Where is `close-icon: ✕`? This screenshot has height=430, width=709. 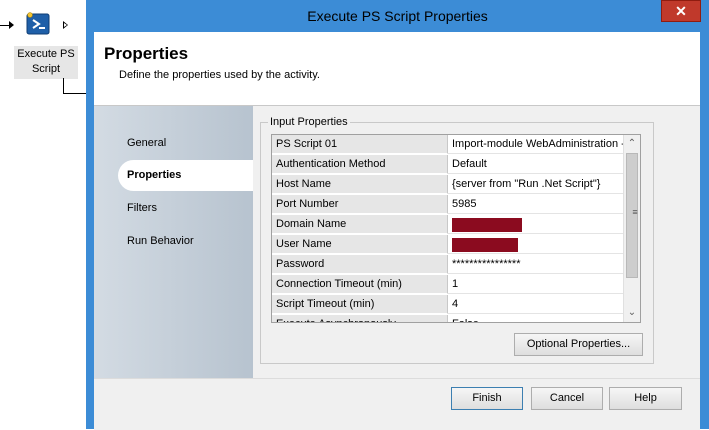
close-icon: ✕ is located at coordinates (681, 11).